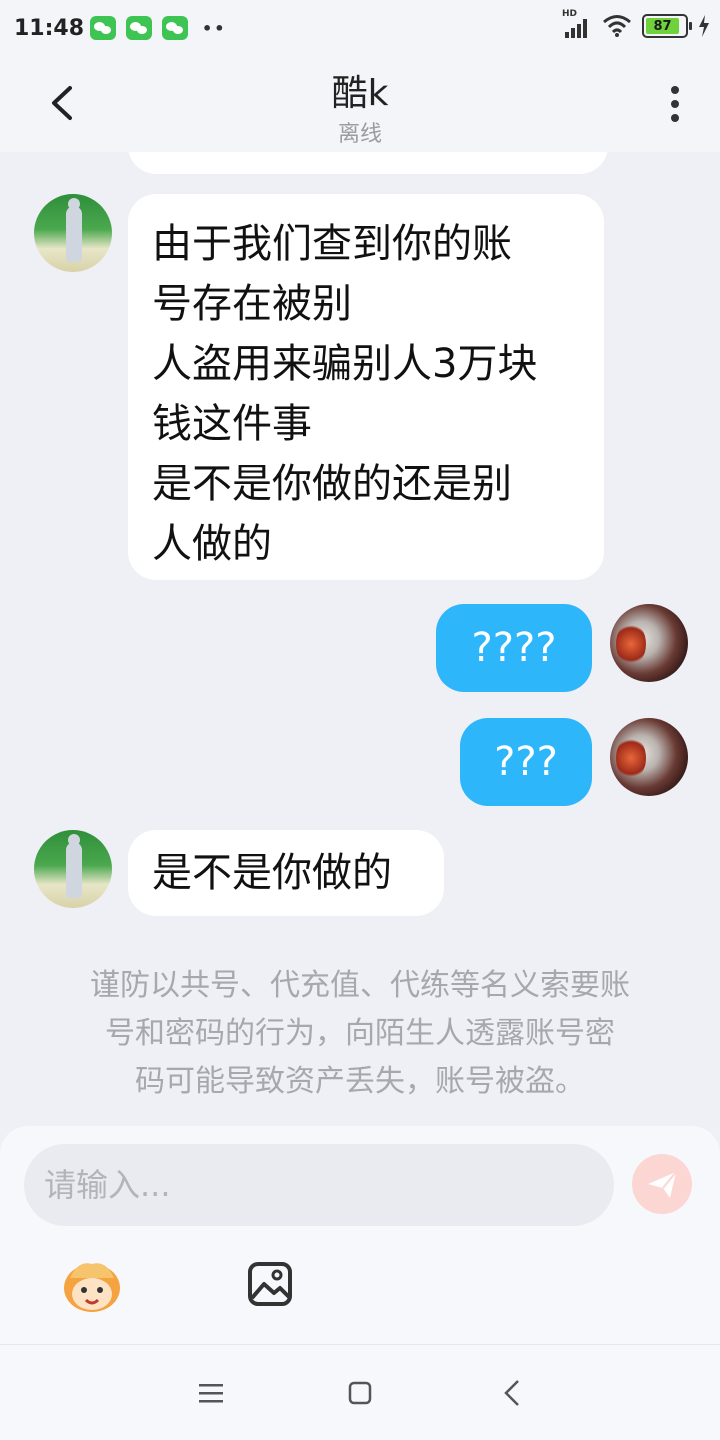 Image resolution: width=720 pixels, height=1440 pixels. I want to click on image-icon, so click(270, 1284).